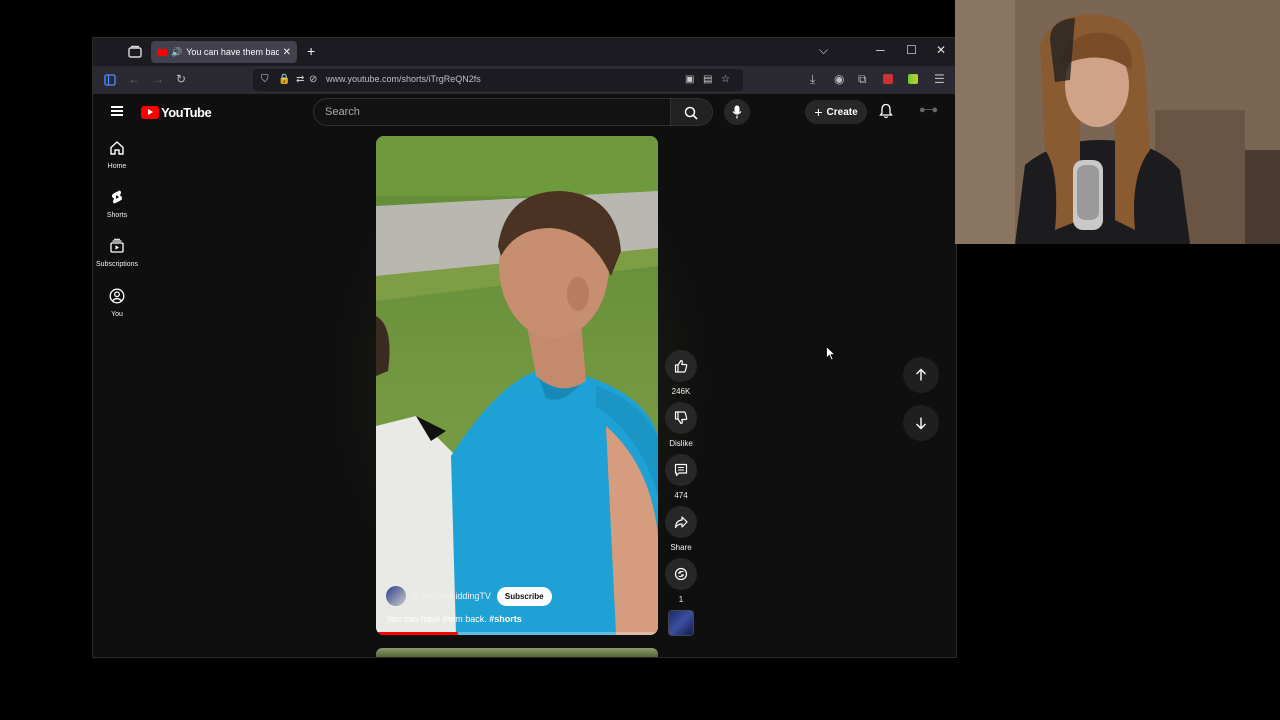 This screenshot has height=720, width=1280. I want to click on share-arrow-icon, so click(681, 522).